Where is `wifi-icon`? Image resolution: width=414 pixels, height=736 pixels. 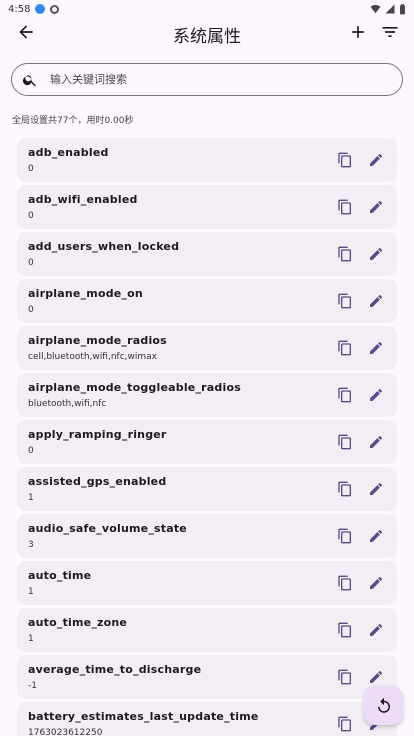
wifi-icon is located at coordinates (375, 9).